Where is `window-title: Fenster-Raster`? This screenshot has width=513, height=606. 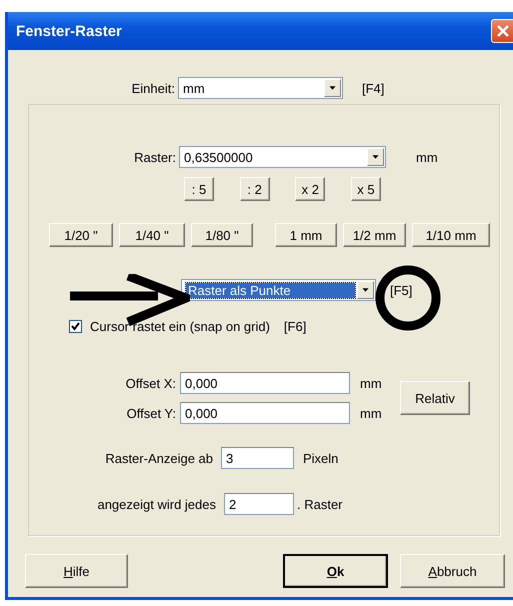
window-title: Fenster-Raster is located at coordinates (69, 31).